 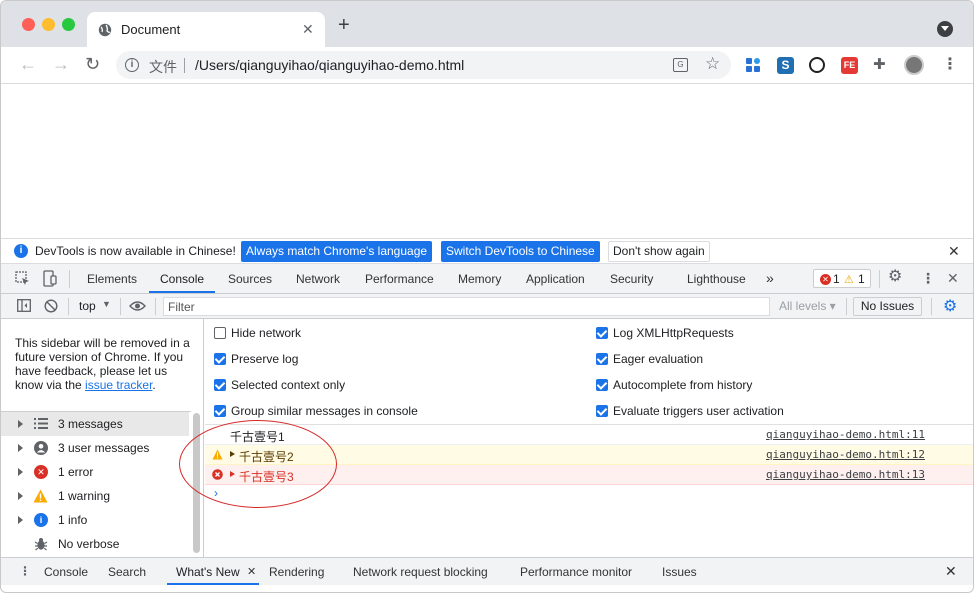 I want to click on filter-placeholder: Filter, so click(x=181, y=307).